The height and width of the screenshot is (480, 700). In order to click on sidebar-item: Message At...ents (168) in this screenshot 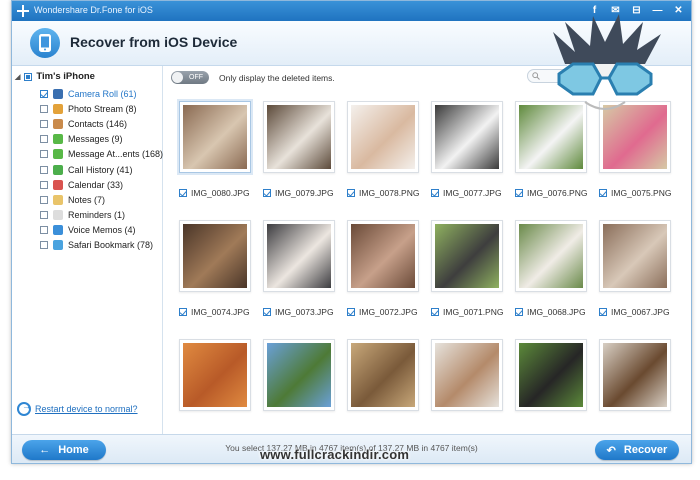, I will do `click(101, 154)`.